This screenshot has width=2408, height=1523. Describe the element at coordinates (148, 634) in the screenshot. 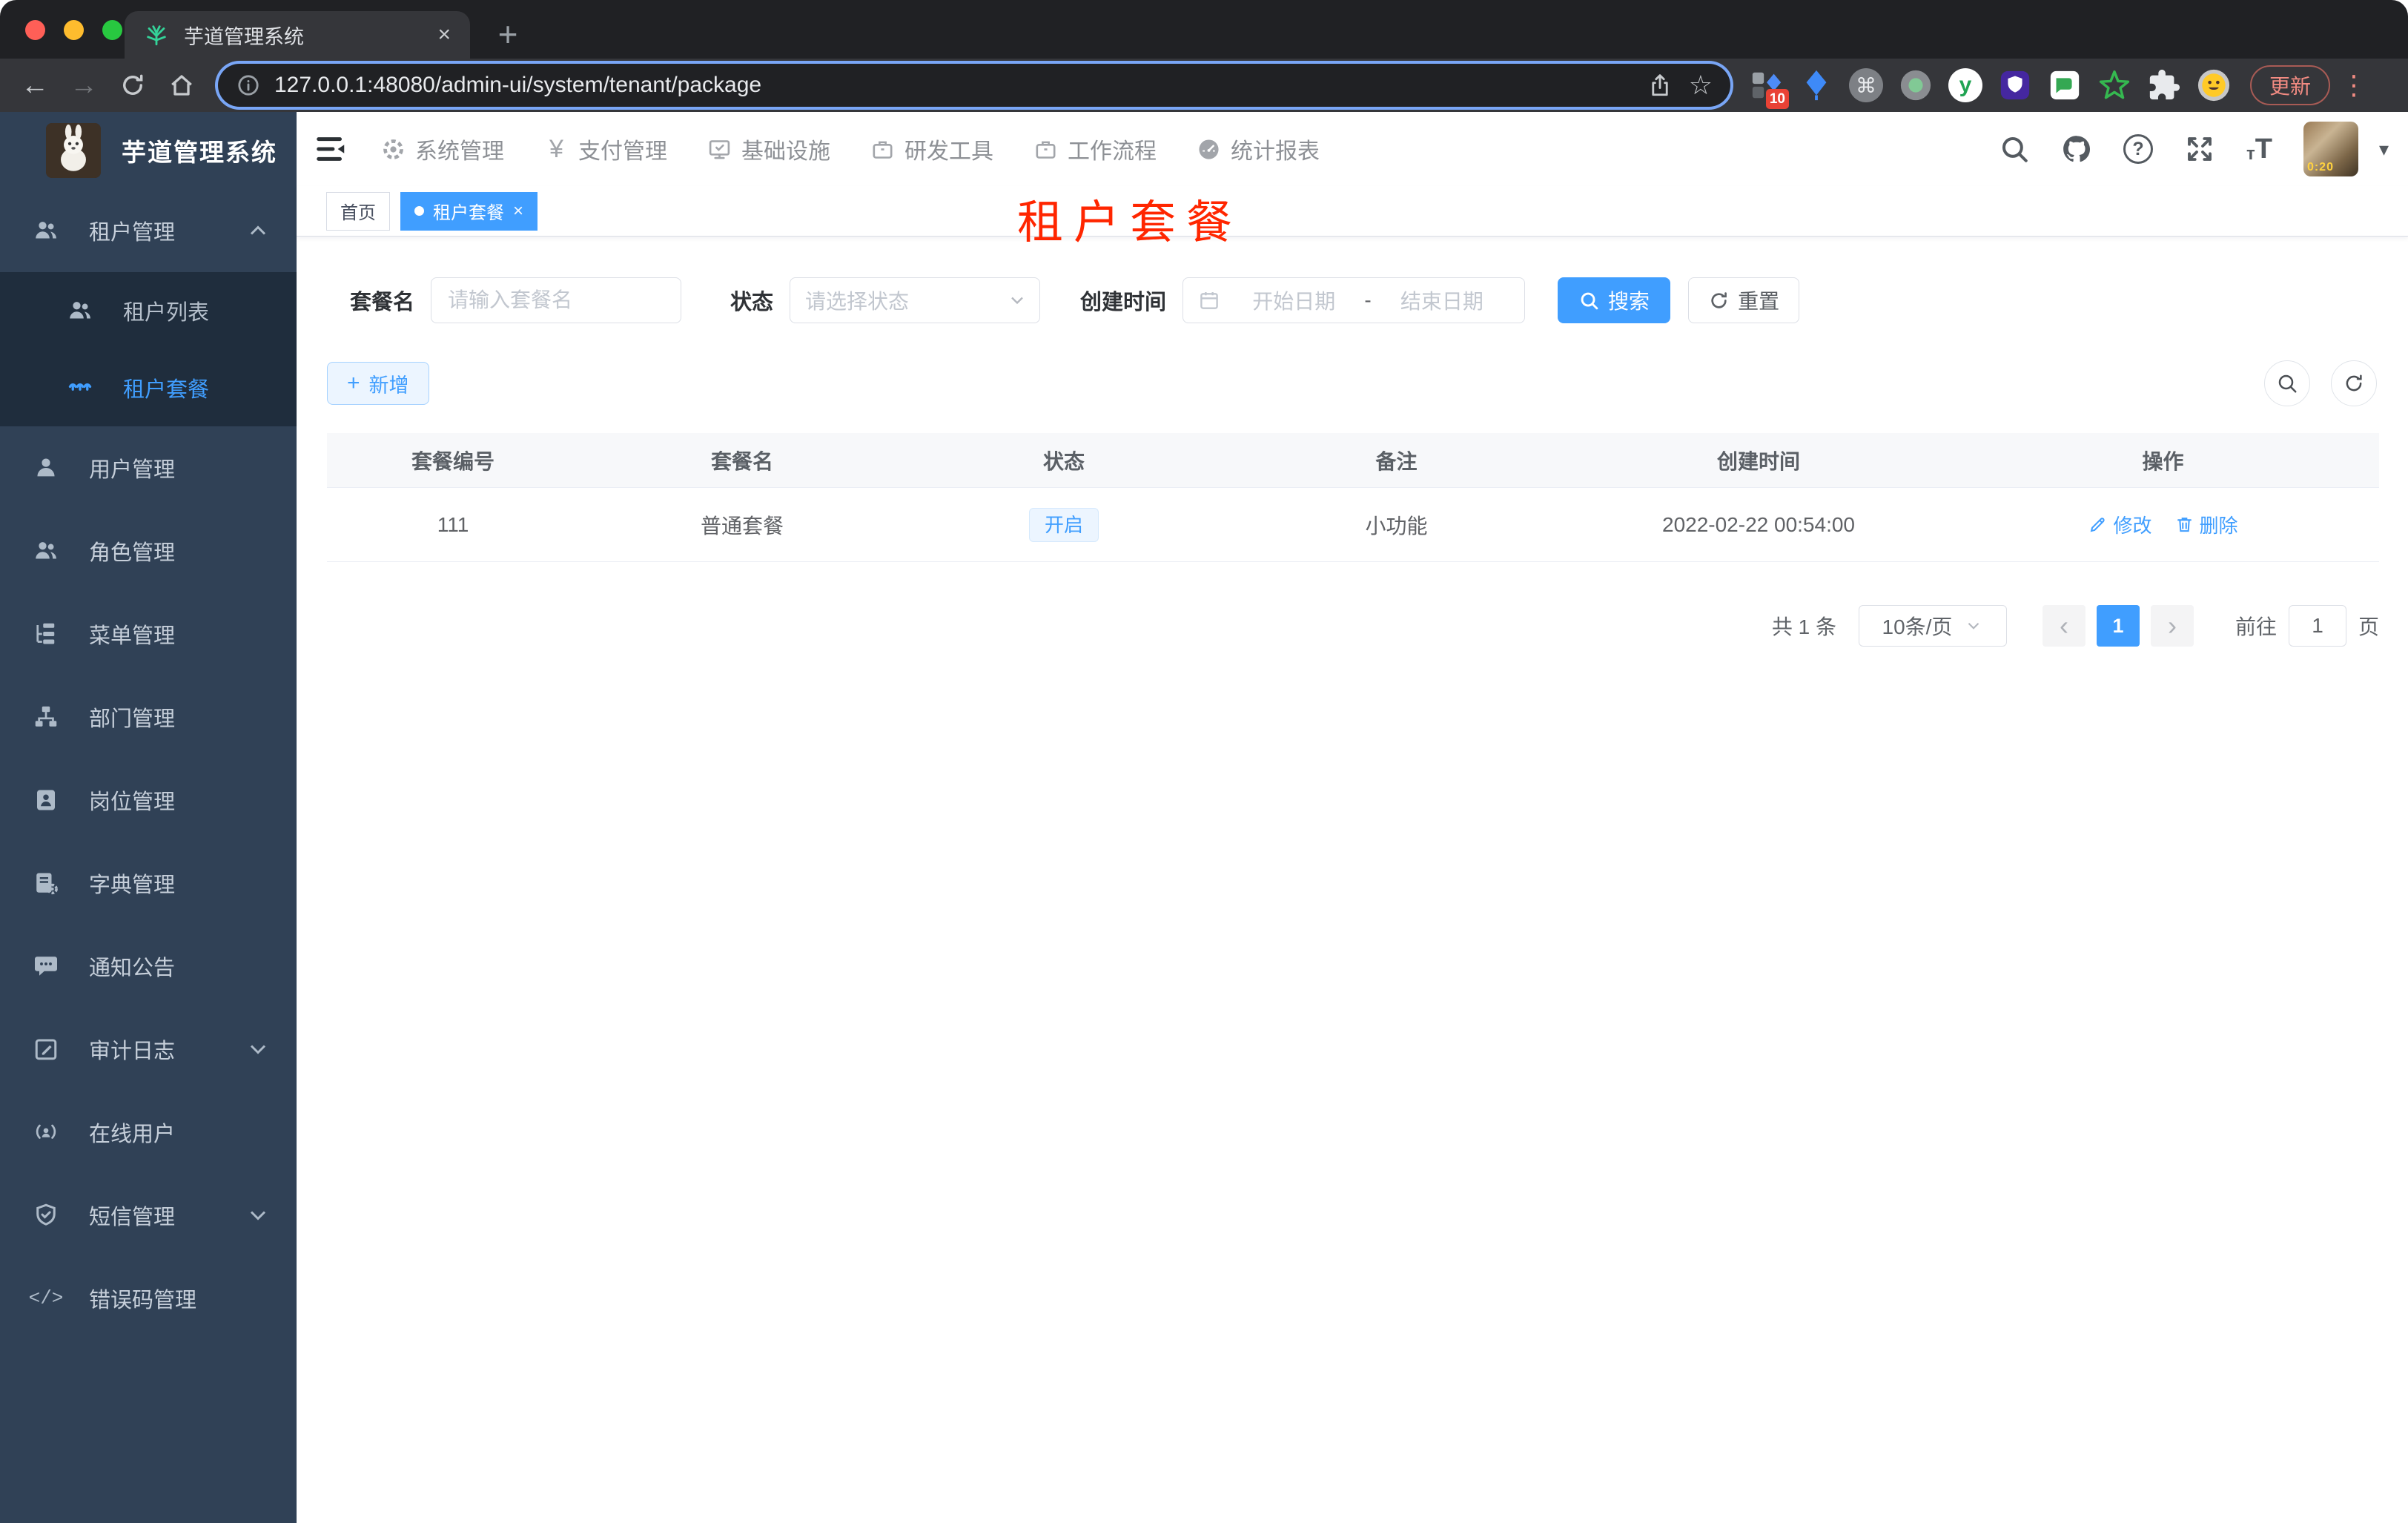

I see `sidebar-item-menu-mgmt: 菜单管理` at that location.